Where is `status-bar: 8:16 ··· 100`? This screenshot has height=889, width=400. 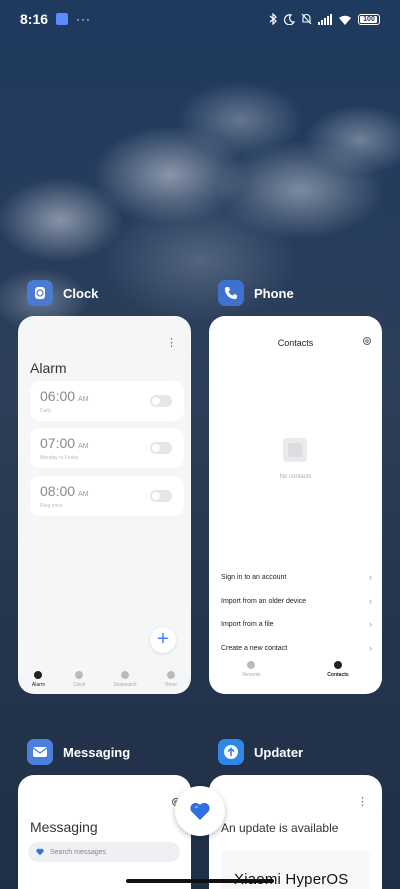
status-bar: 8:16 ··· 100 is located at coordinates (200, 19).